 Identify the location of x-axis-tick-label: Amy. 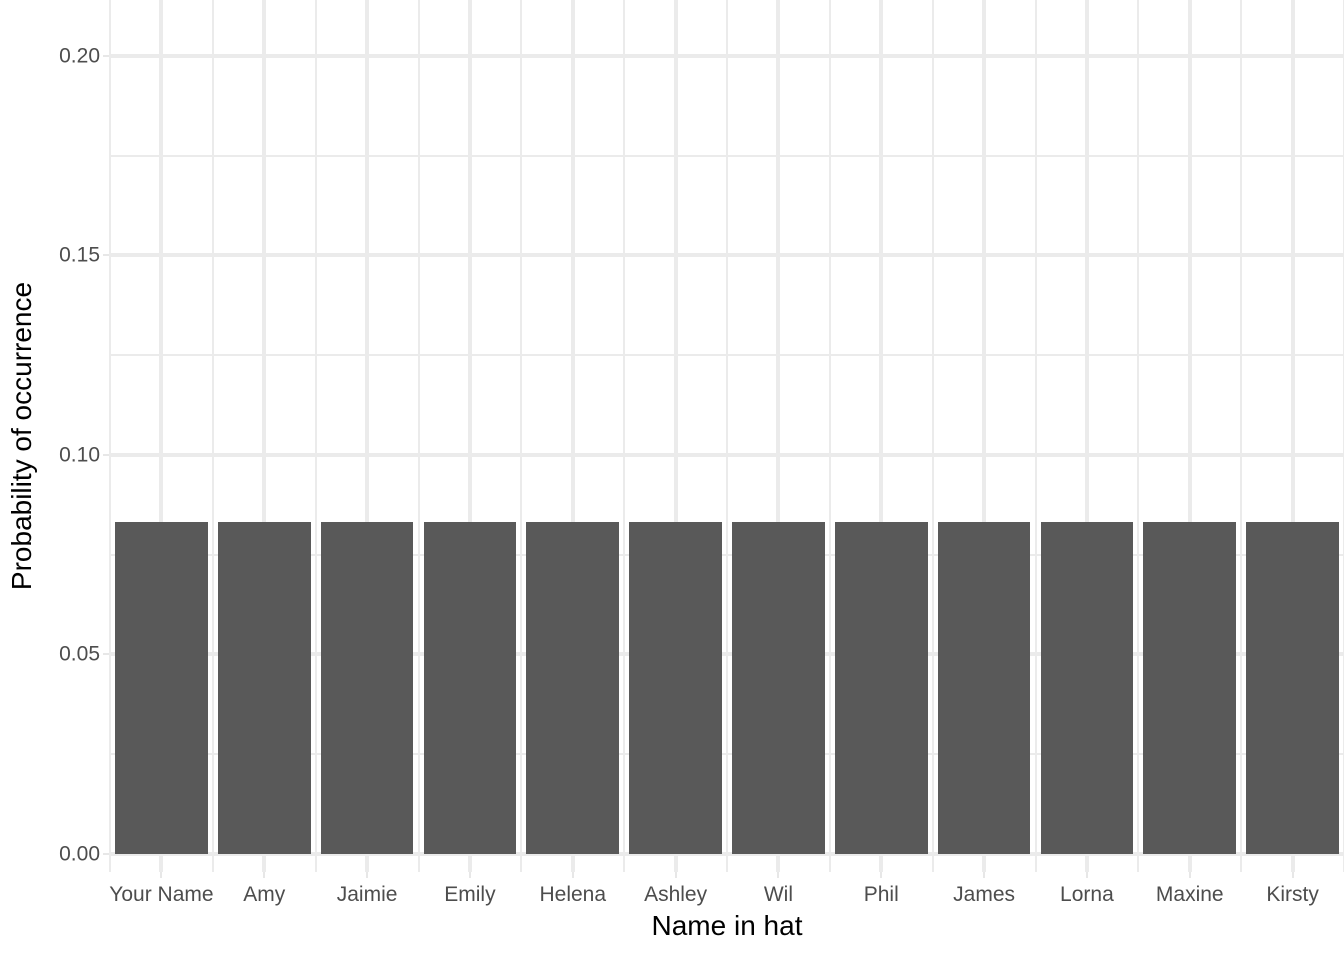
(264, 894).